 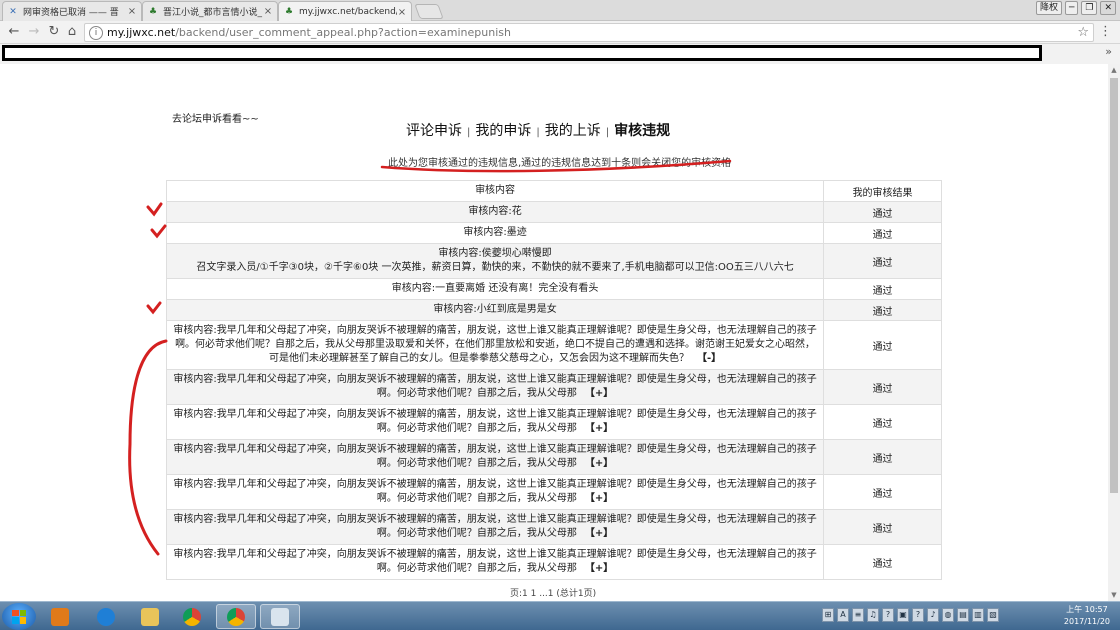 I want to click on jjwxc-icon: ✕, so click(x=13, y=11).